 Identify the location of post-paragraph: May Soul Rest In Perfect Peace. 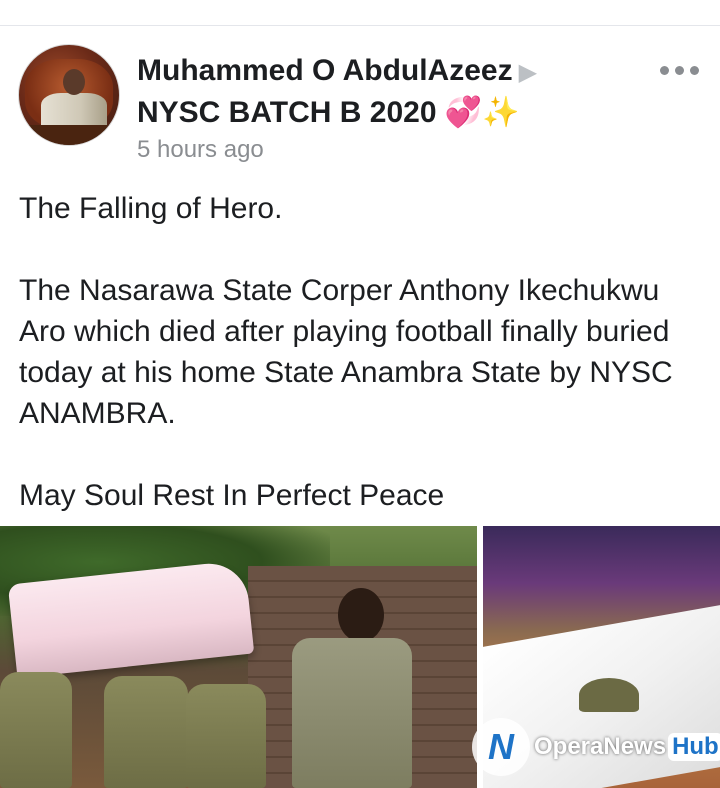
(232, 495).